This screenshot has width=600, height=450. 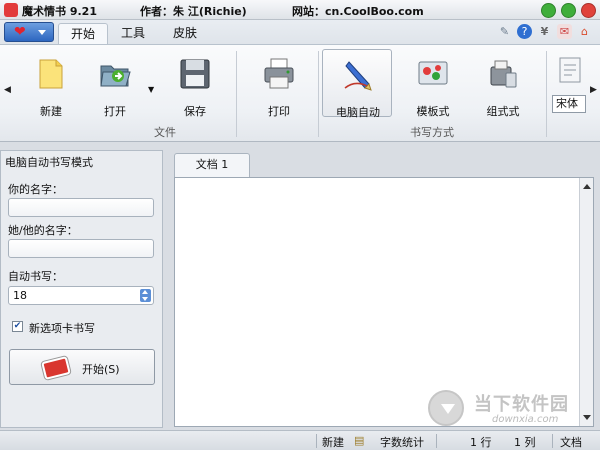 I want to click on their-name-label: 她/他的名字：, so click(x=43, y=230).